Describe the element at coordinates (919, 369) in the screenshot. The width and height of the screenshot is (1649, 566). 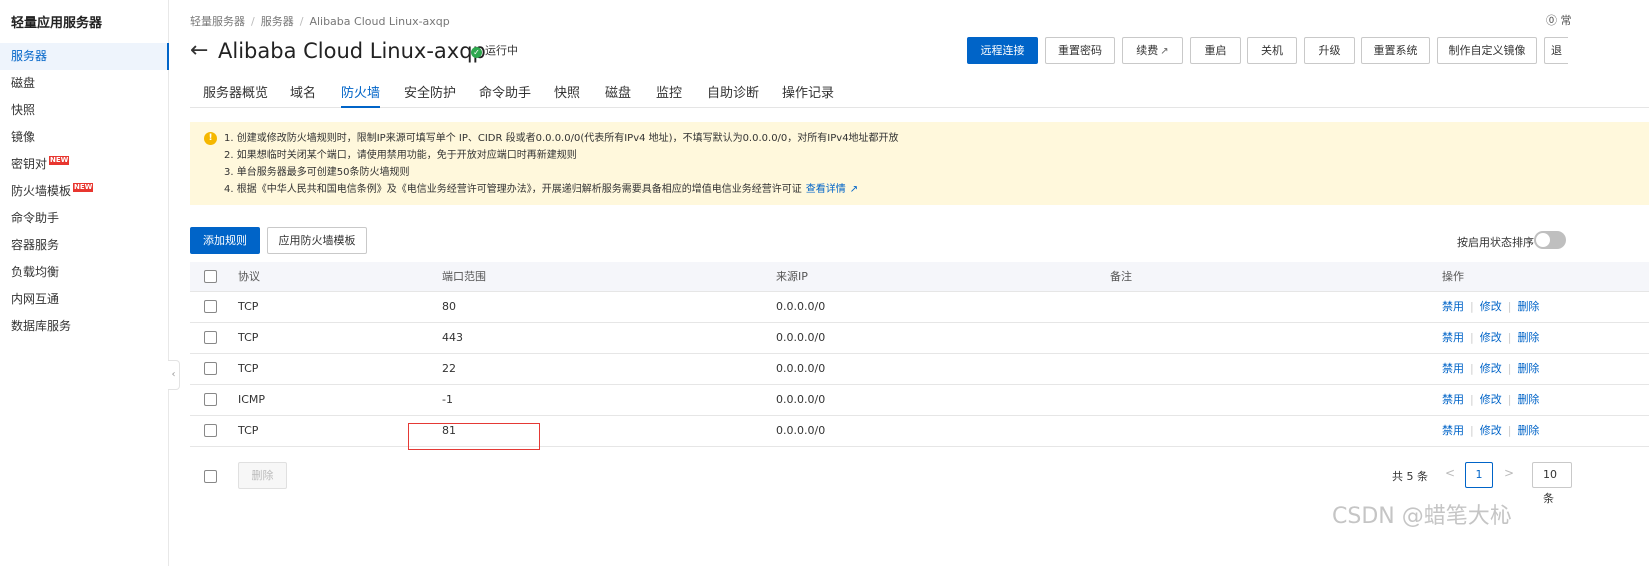
I see `table-row: TCP 22 0.0.0.0/0 禁用 | 修改 | 删除` at that location.